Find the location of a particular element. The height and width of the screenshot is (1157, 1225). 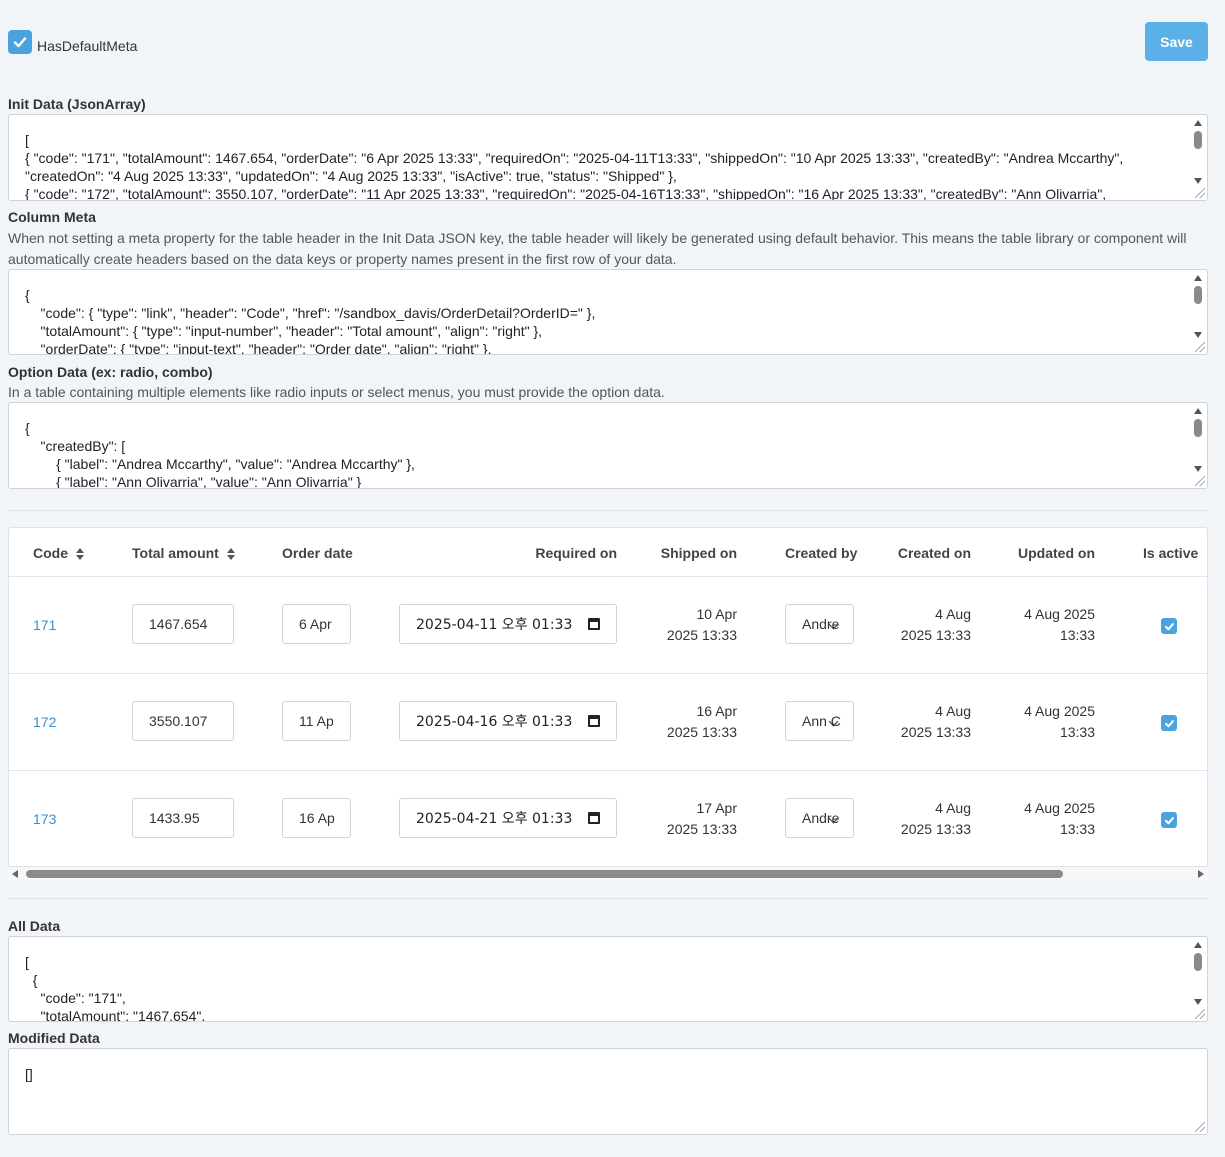

order-date-input: 16 Ap is located at coordinates (316, 818).